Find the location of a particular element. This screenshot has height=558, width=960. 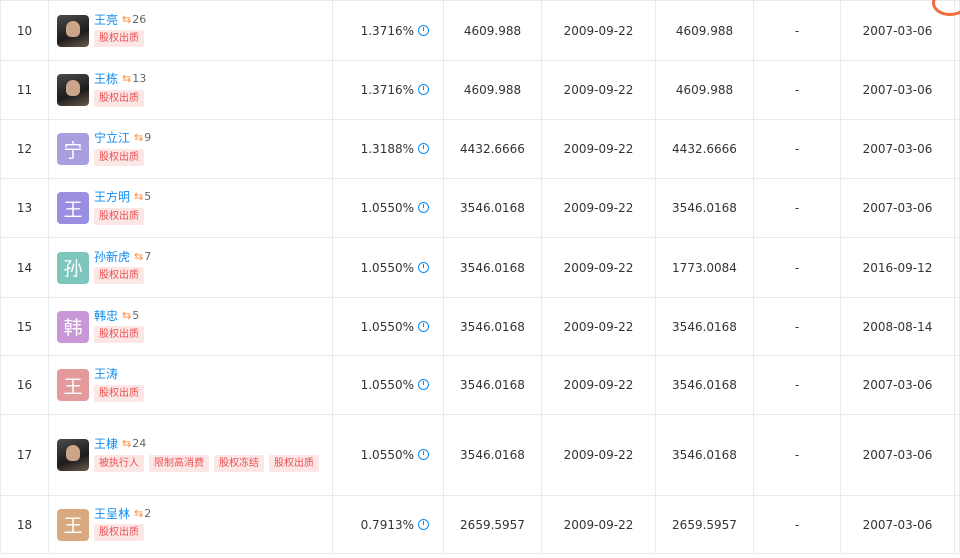

shareholder-name-link: 王栋 is located at coordinates (106, 78).